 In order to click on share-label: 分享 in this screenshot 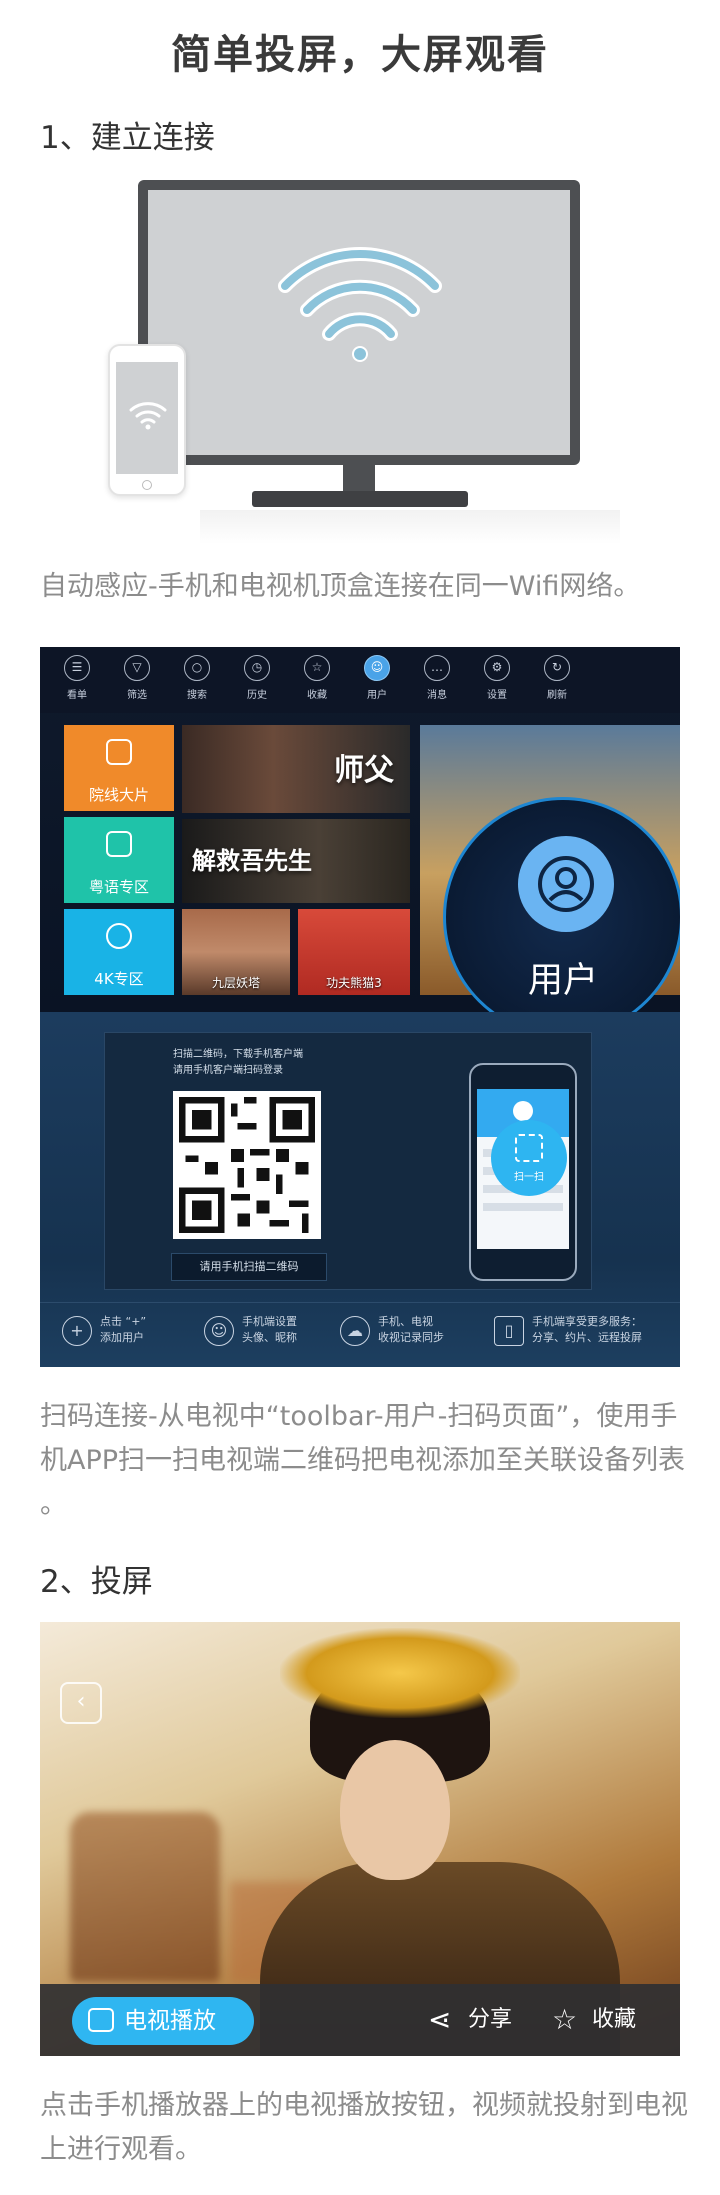, I will do `click(490, 2019)`.